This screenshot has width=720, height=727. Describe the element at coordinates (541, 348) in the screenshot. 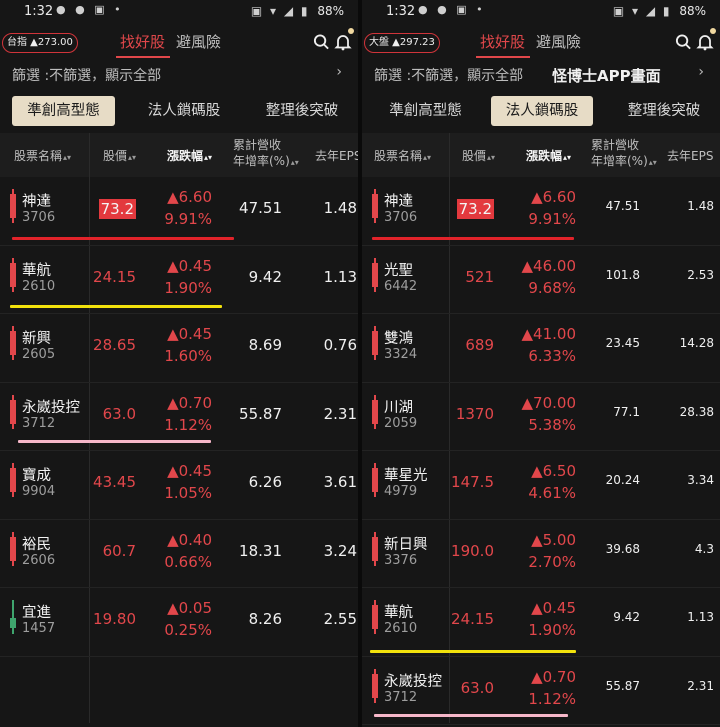

I see `table-row: 雙鴻 3324 689 ▲41.00 6.33% 23.45 14.28` at that location.